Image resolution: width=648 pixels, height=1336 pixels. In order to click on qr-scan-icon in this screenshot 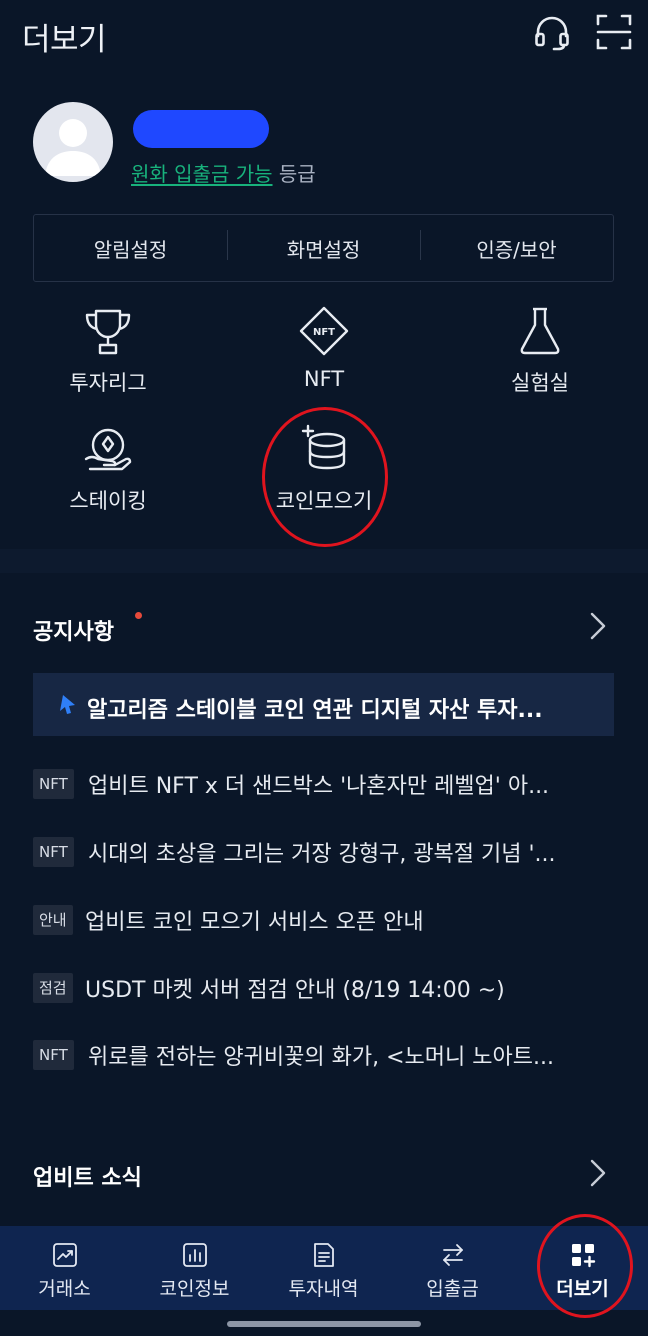, I will do `click(615, 33)`.